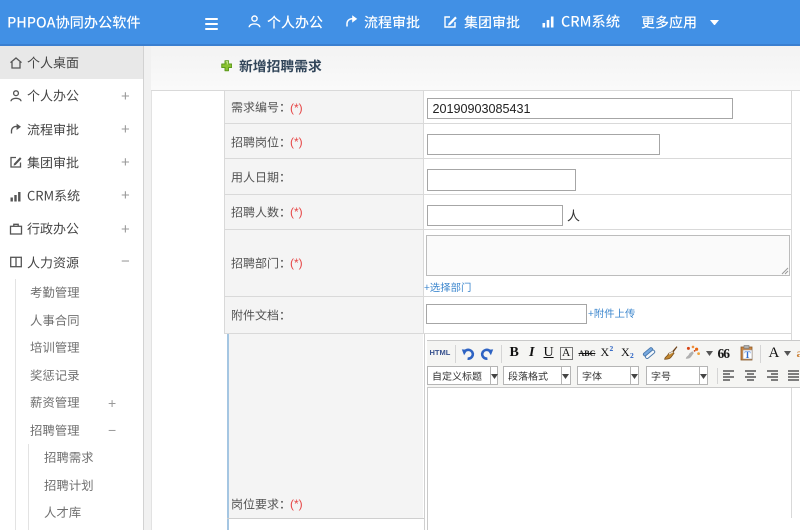  What do you see at coordinates (747, 355) in the screenshot?
I see `svg-text: T` at bounding box center [747, 355].